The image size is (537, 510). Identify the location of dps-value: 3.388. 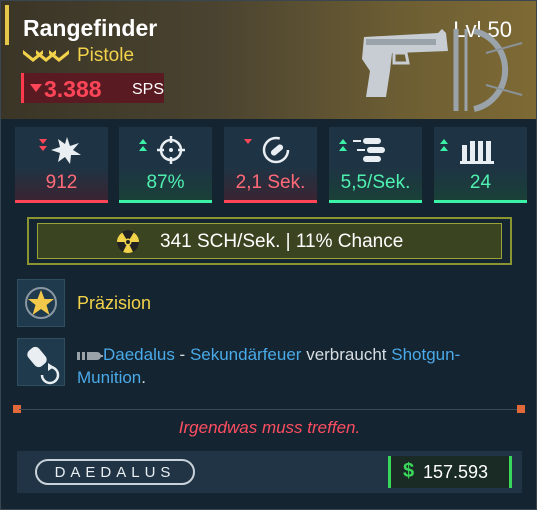
(73, 89).